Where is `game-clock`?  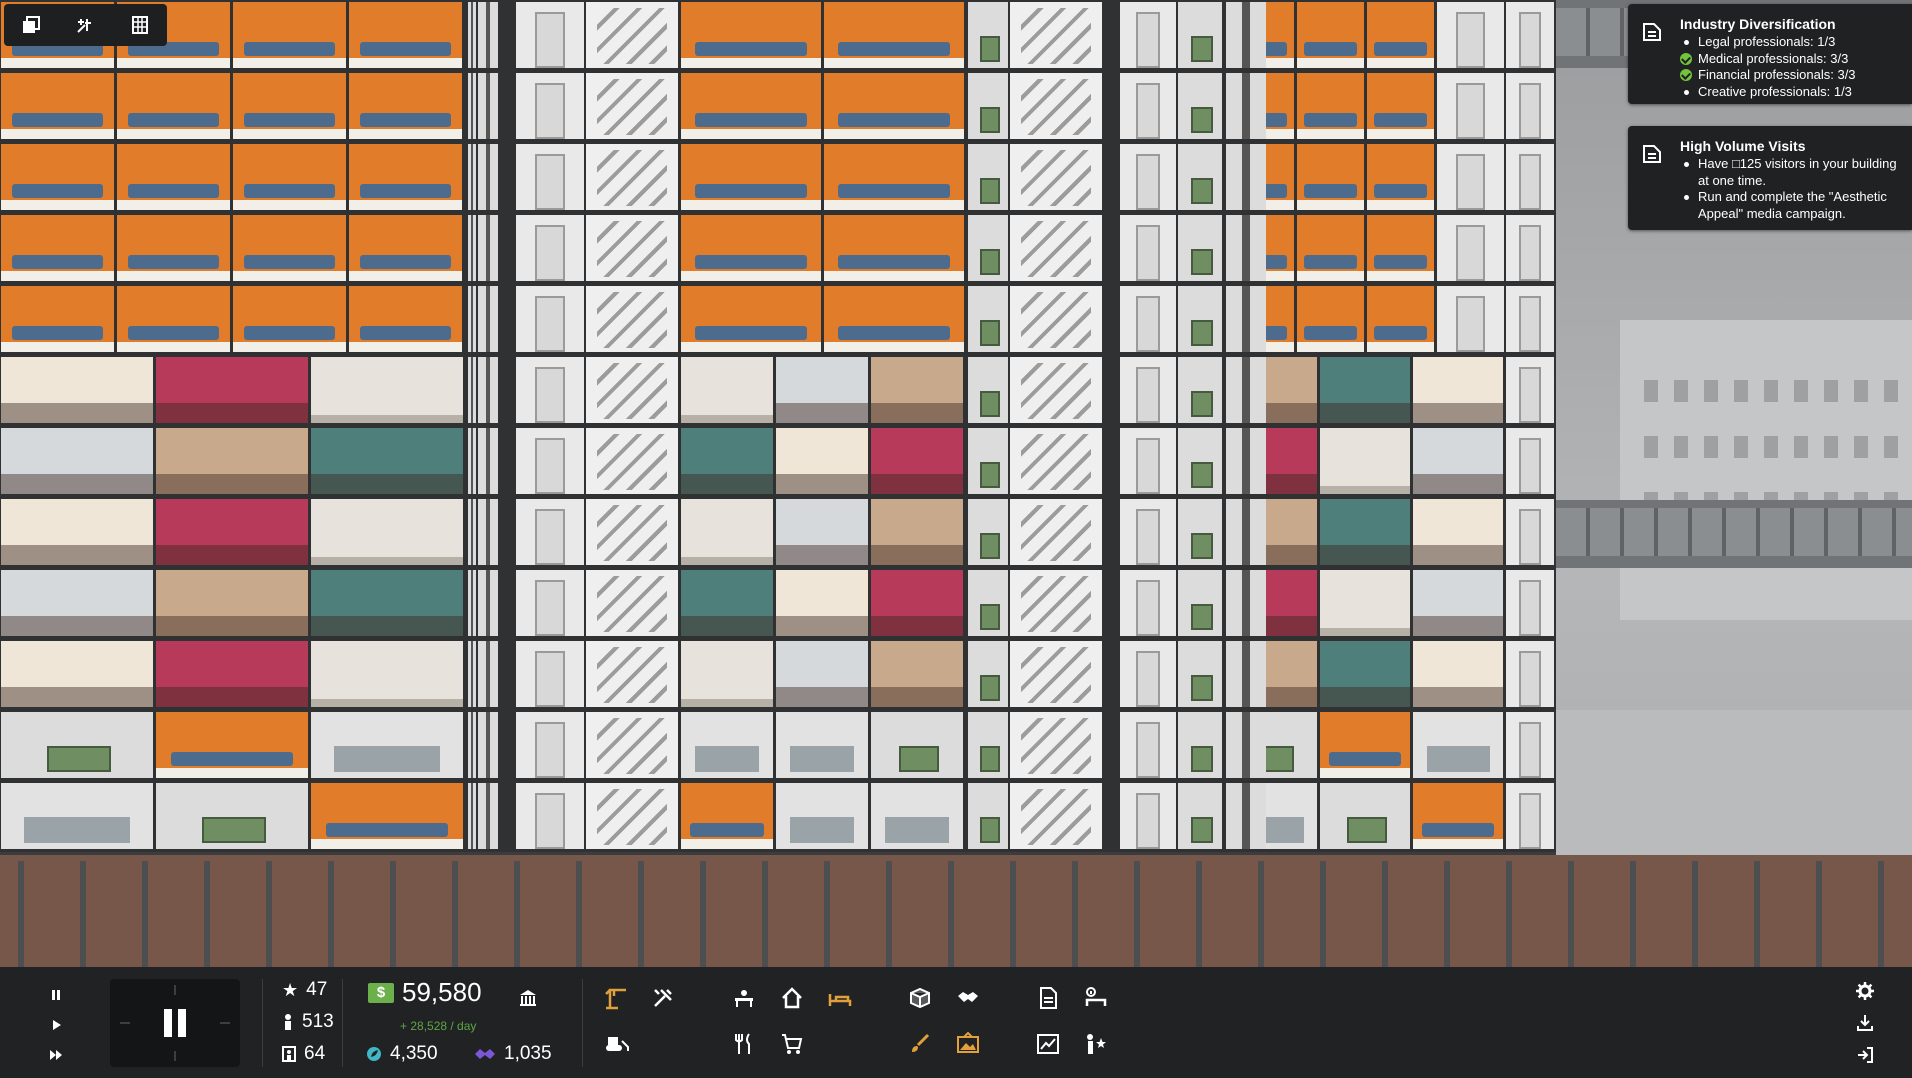 game-clock is located at coordinates (175, 1023).